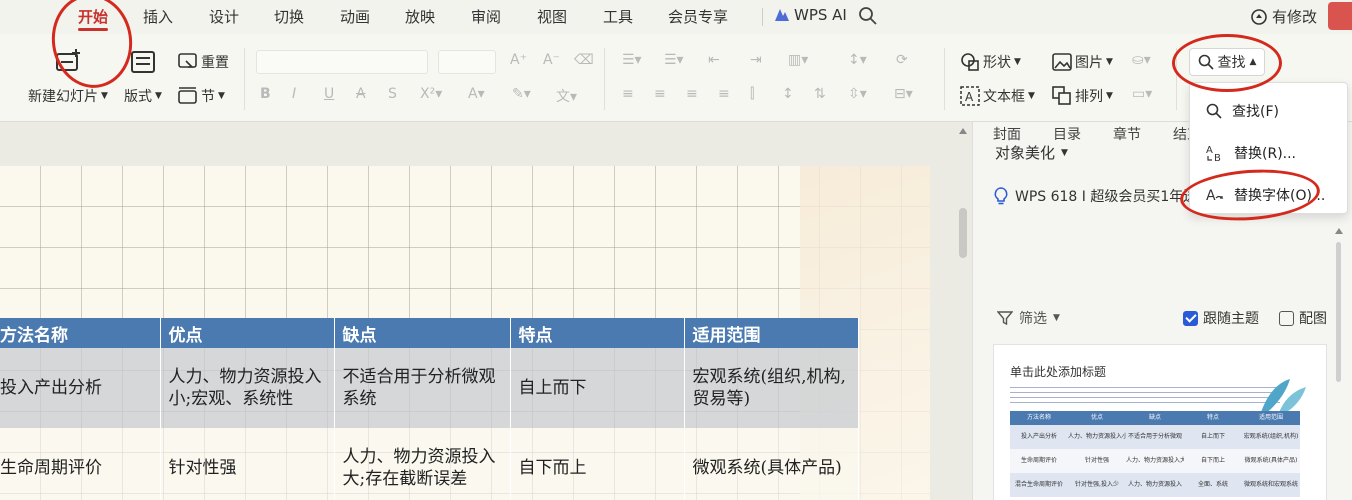 This screenshot has width=1352, height=500. Describe the element at coordinates (422, 464) in the screenshot. I see `table-cell: 人力、物力资源投入大;存在截断误差` at that location.